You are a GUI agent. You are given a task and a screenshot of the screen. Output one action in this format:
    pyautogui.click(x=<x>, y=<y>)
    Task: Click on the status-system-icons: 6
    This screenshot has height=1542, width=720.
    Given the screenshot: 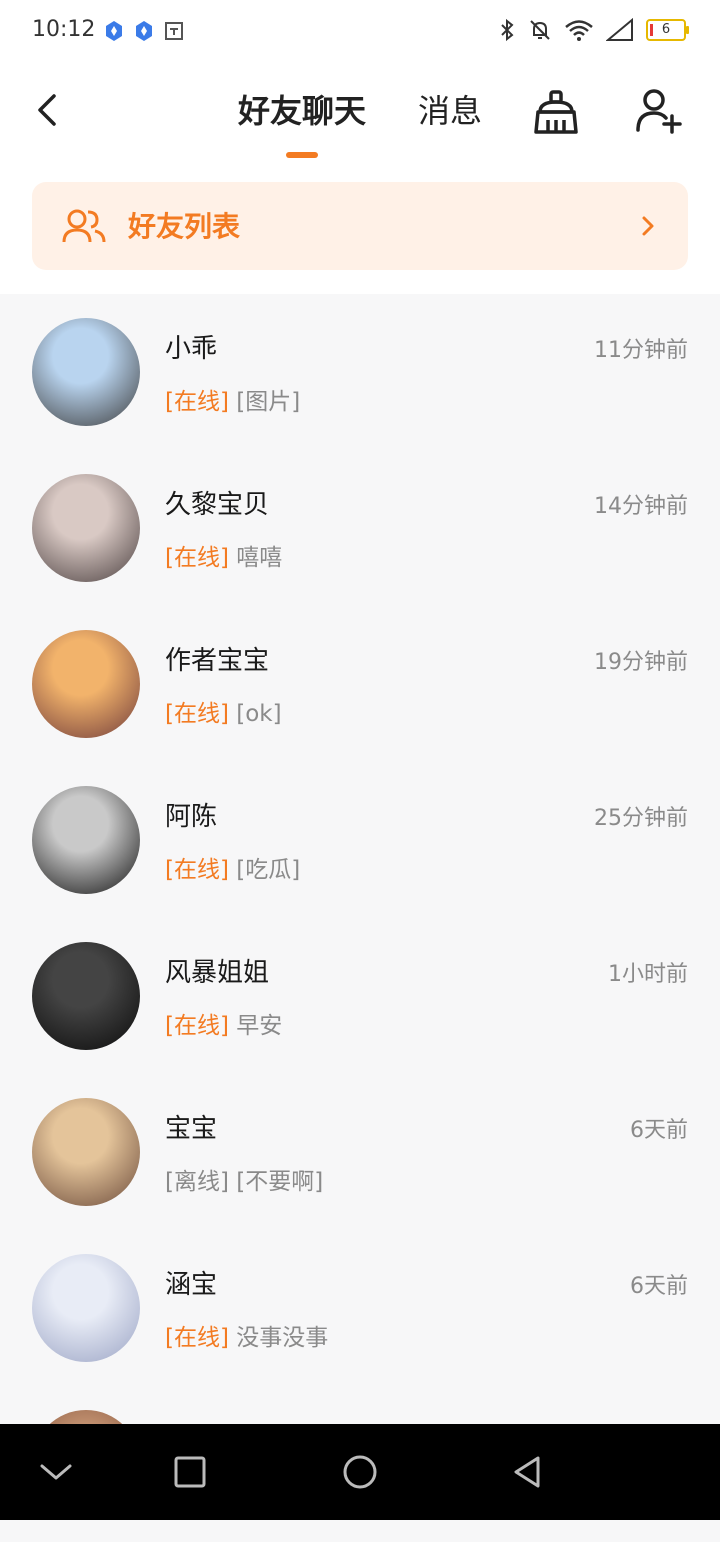 What is the action you would take?
    pyautogui.click(x=593, y=30)
    